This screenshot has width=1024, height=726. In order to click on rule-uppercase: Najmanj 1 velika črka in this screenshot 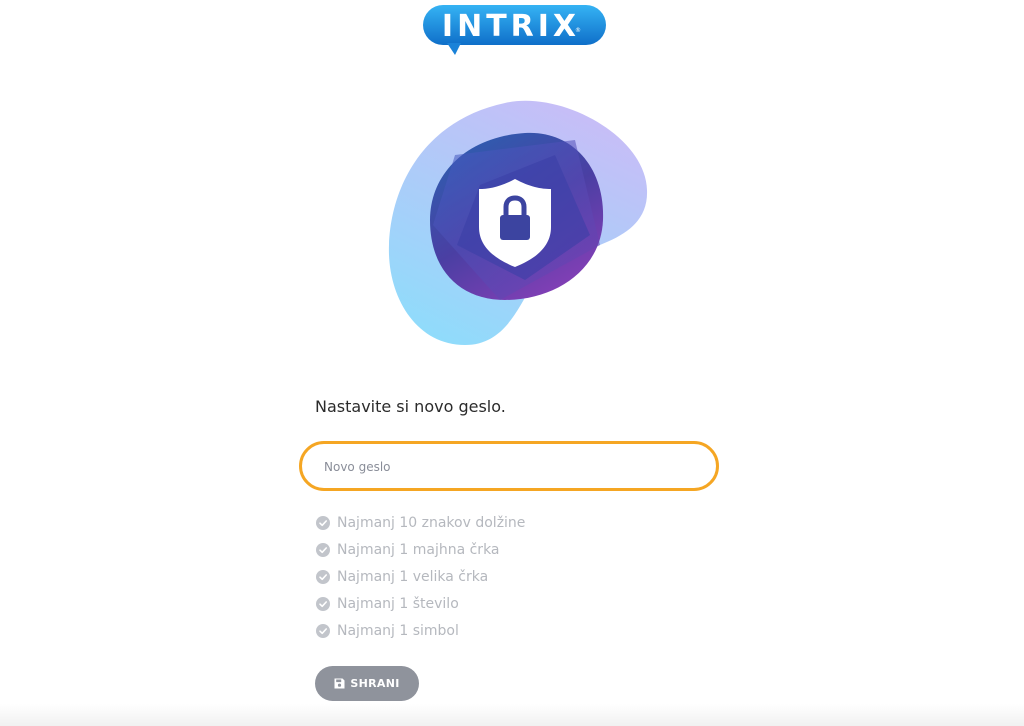, I will do `click(420, 576)`.